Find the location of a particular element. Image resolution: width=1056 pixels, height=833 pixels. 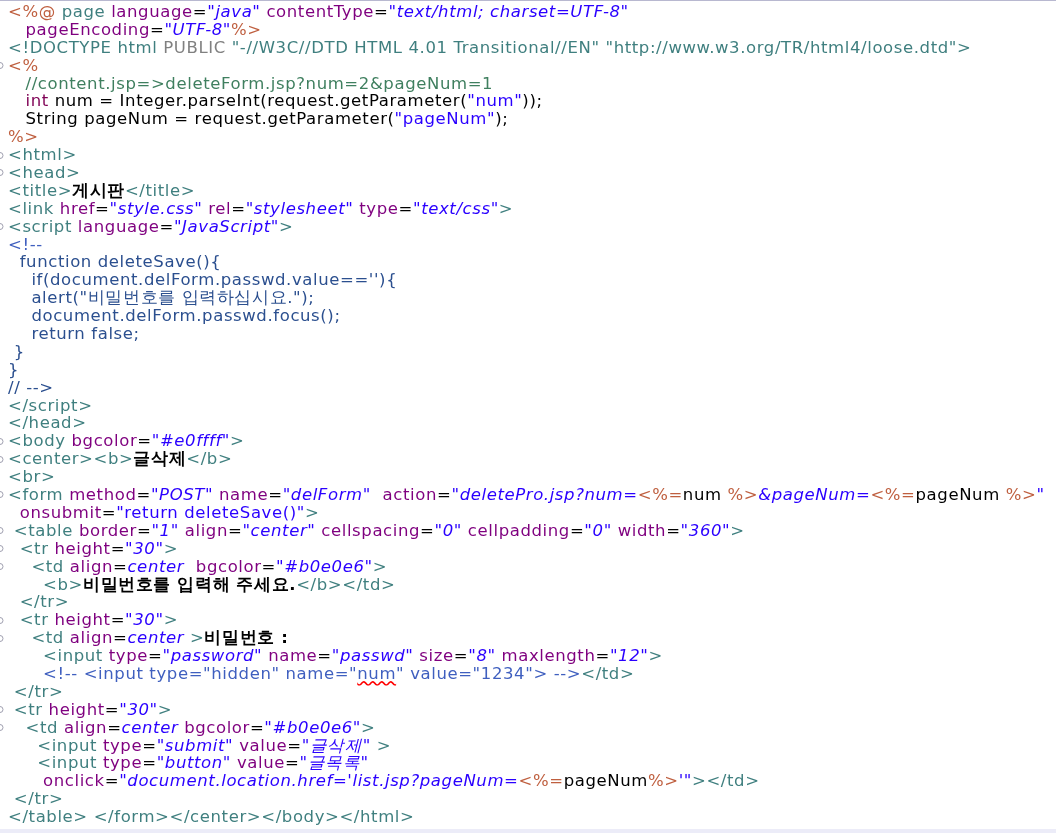

code-line: return false; is located at coordinates (85, 334).